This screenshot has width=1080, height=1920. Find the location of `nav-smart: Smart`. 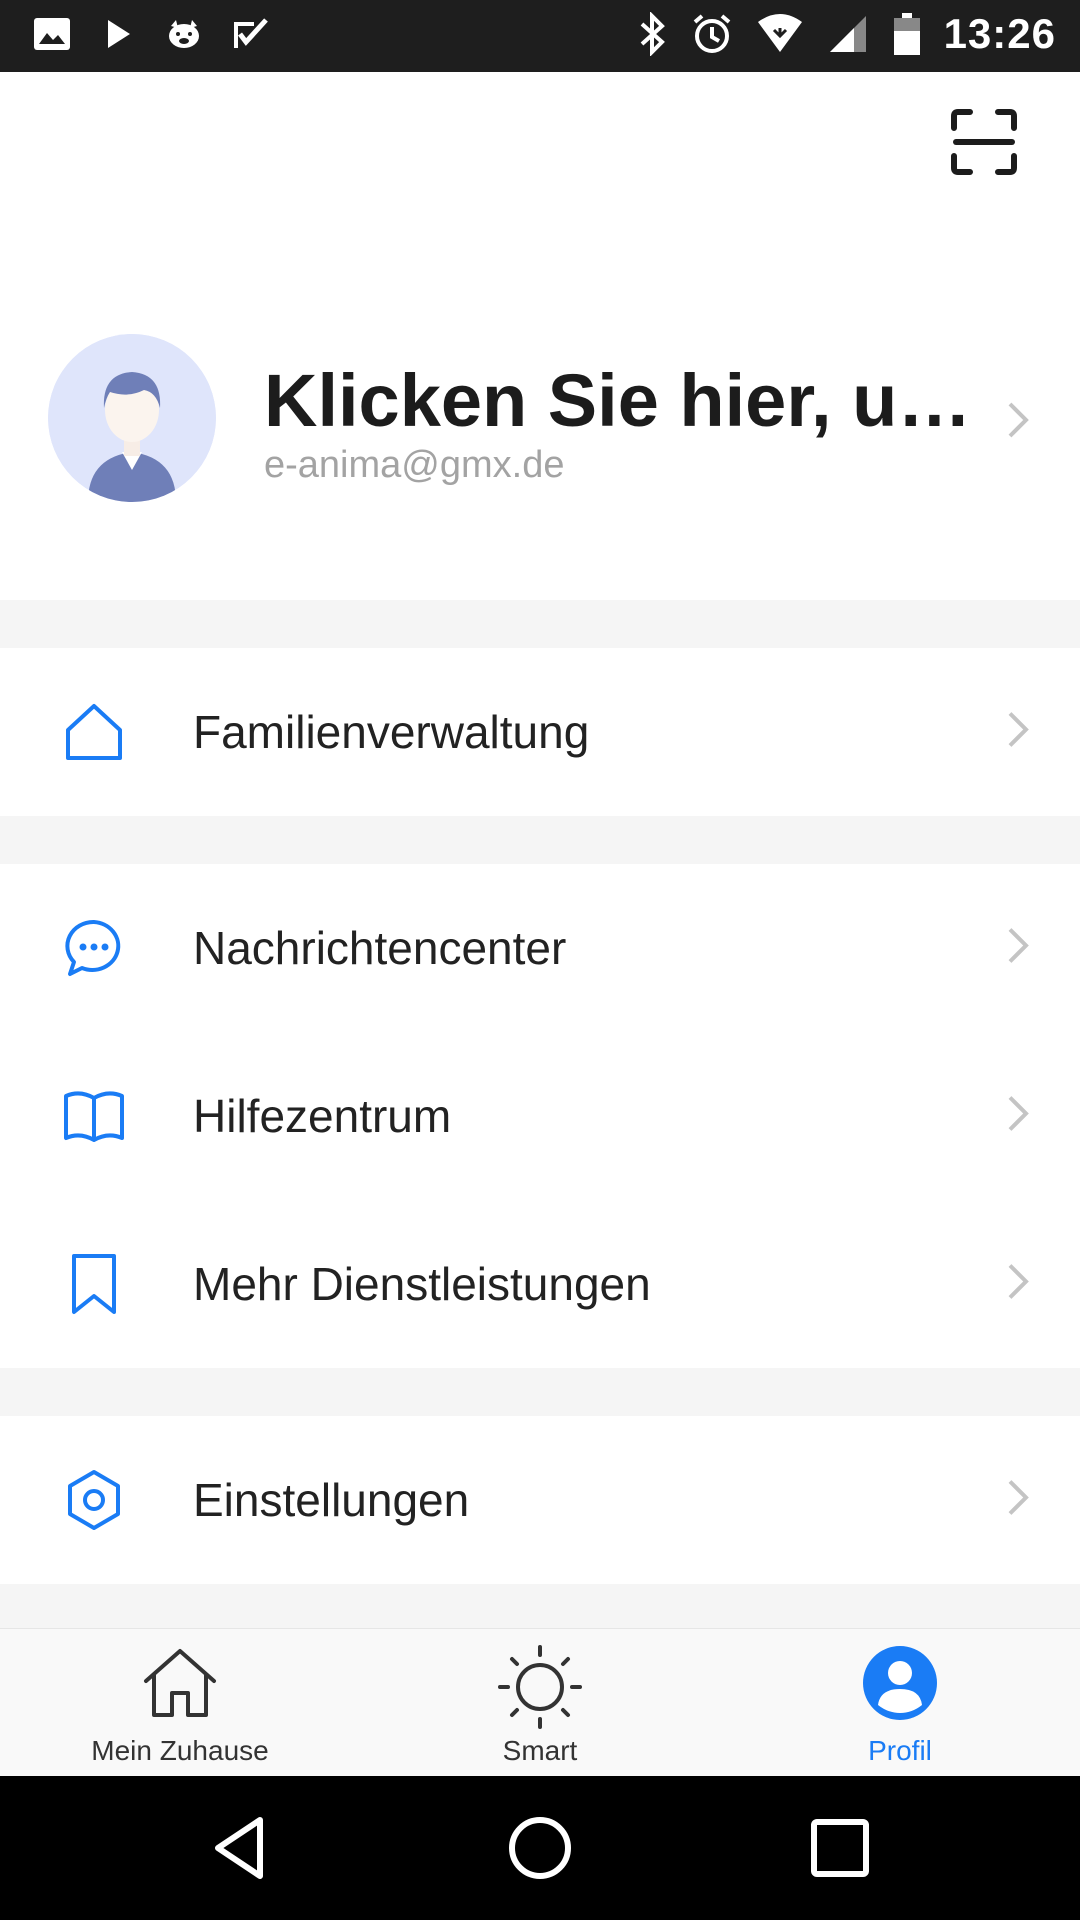

nav-smart: Smart is located at coordinates (540, 1703).